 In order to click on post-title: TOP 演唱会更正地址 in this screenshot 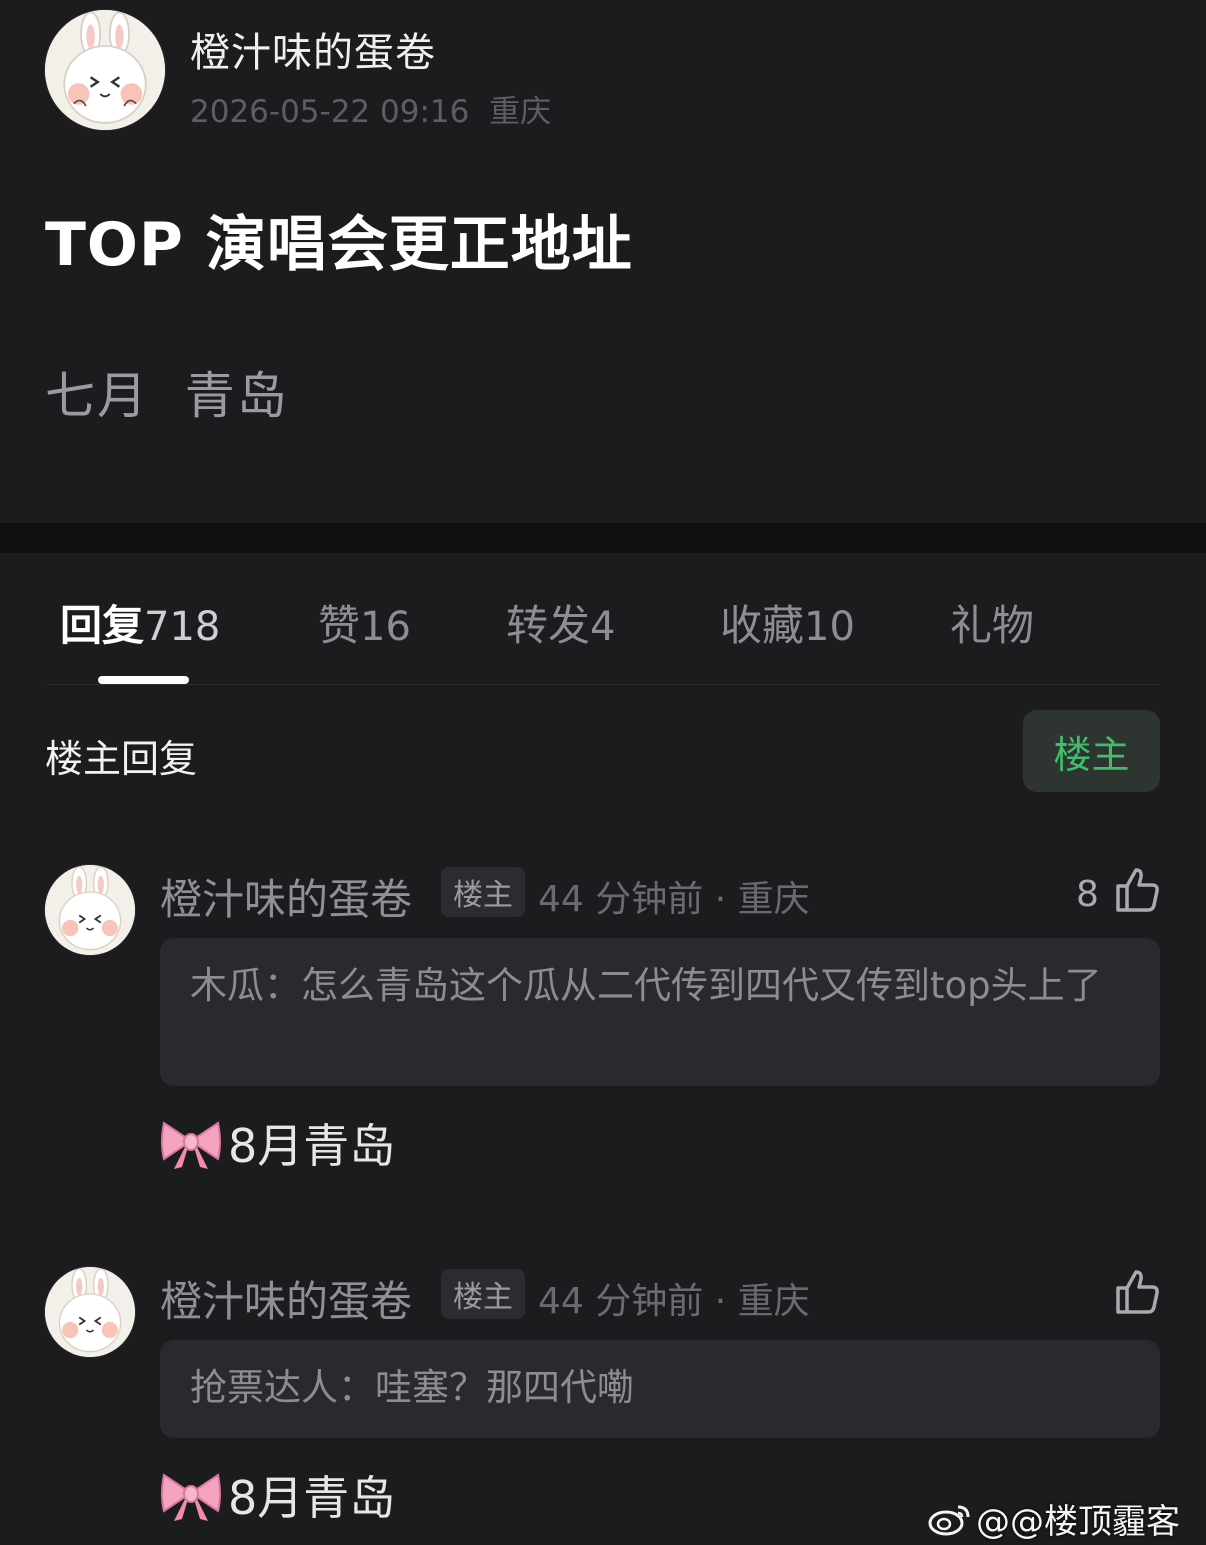, I will do `click(339, 245)`.